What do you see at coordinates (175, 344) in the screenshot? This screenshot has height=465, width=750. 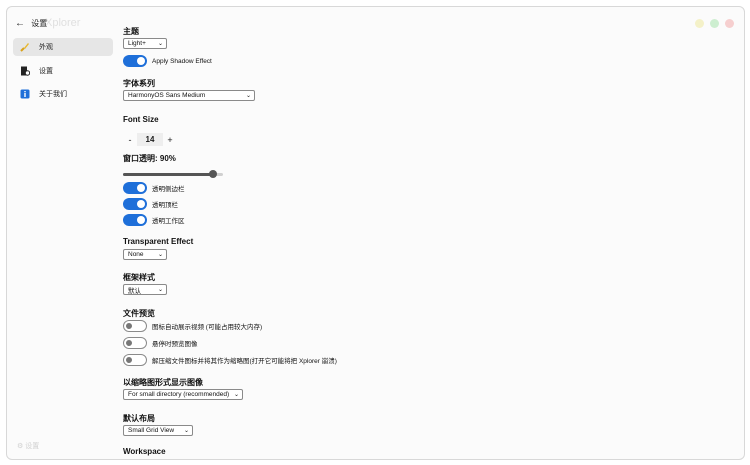 I see `hover-preview-label: 悬停时预览图像` at bounding box center [175, 344].